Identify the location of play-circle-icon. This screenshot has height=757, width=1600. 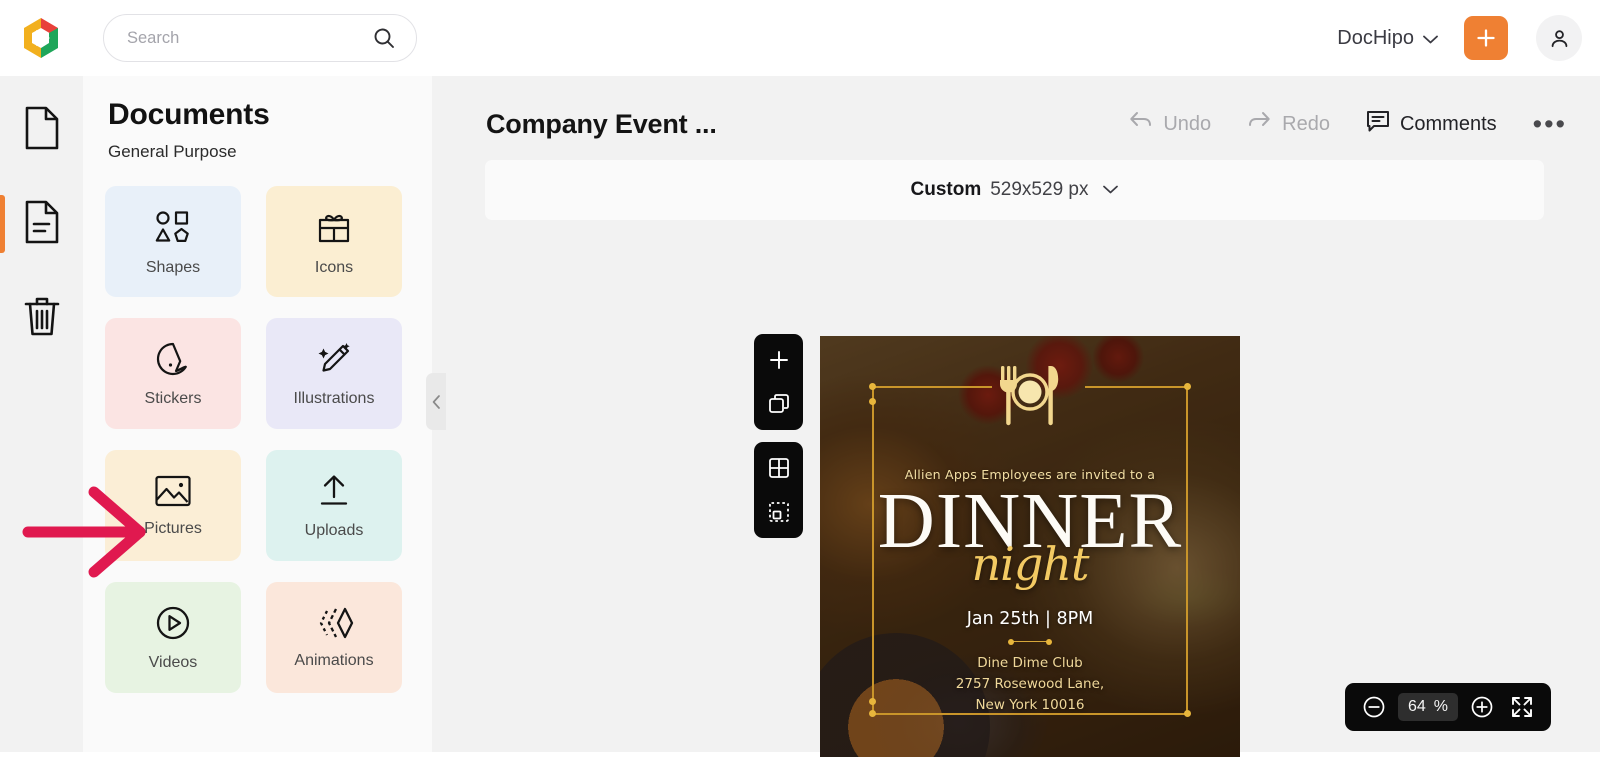
(173, 623).